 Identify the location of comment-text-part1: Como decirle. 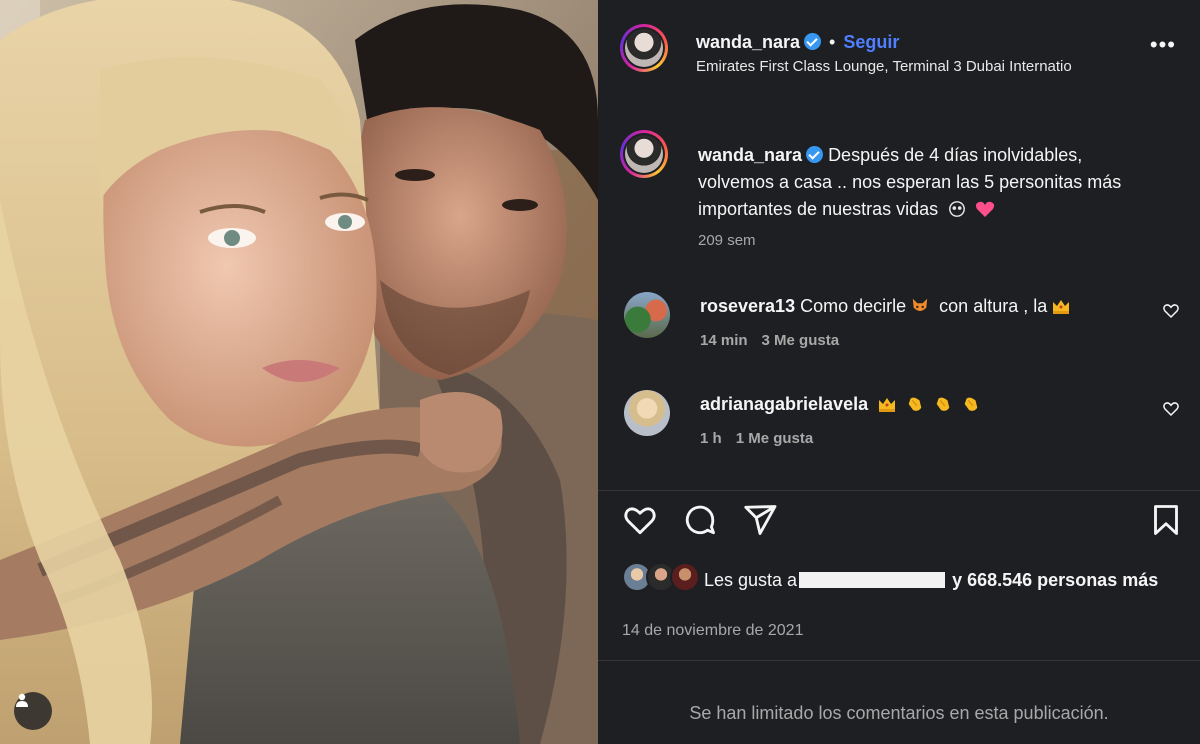
(853, 306).